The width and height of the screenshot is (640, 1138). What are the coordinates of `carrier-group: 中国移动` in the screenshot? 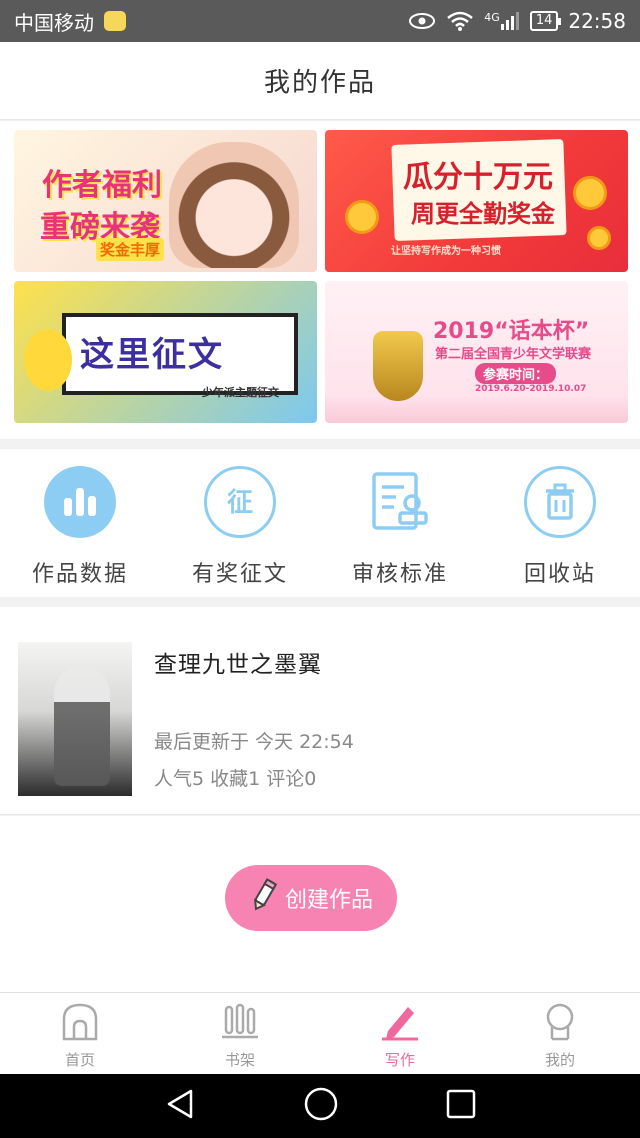 It's located at (70, 21).